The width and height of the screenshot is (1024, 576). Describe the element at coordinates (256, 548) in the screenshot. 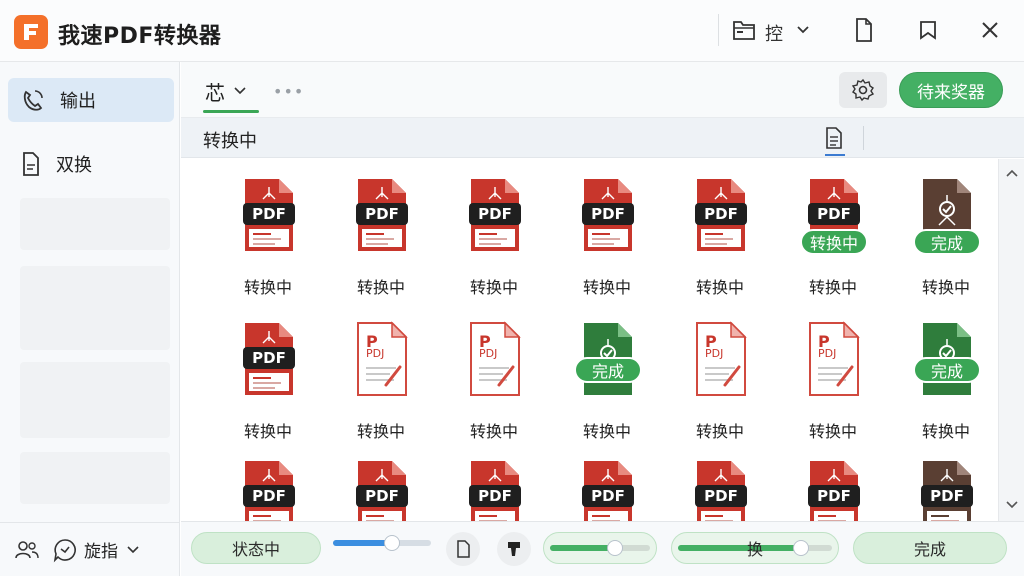

I see `status-pill: 状态中` at that location.